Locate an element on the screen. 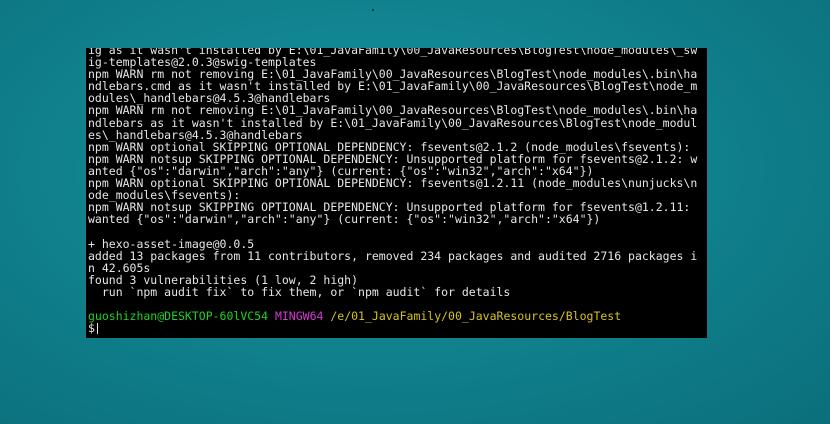 The width and height of the screenshot is (830, 424). prompt-user-host: guoshizhan@DESKTOP-60lVC54 is located at coordinates (178, 316).